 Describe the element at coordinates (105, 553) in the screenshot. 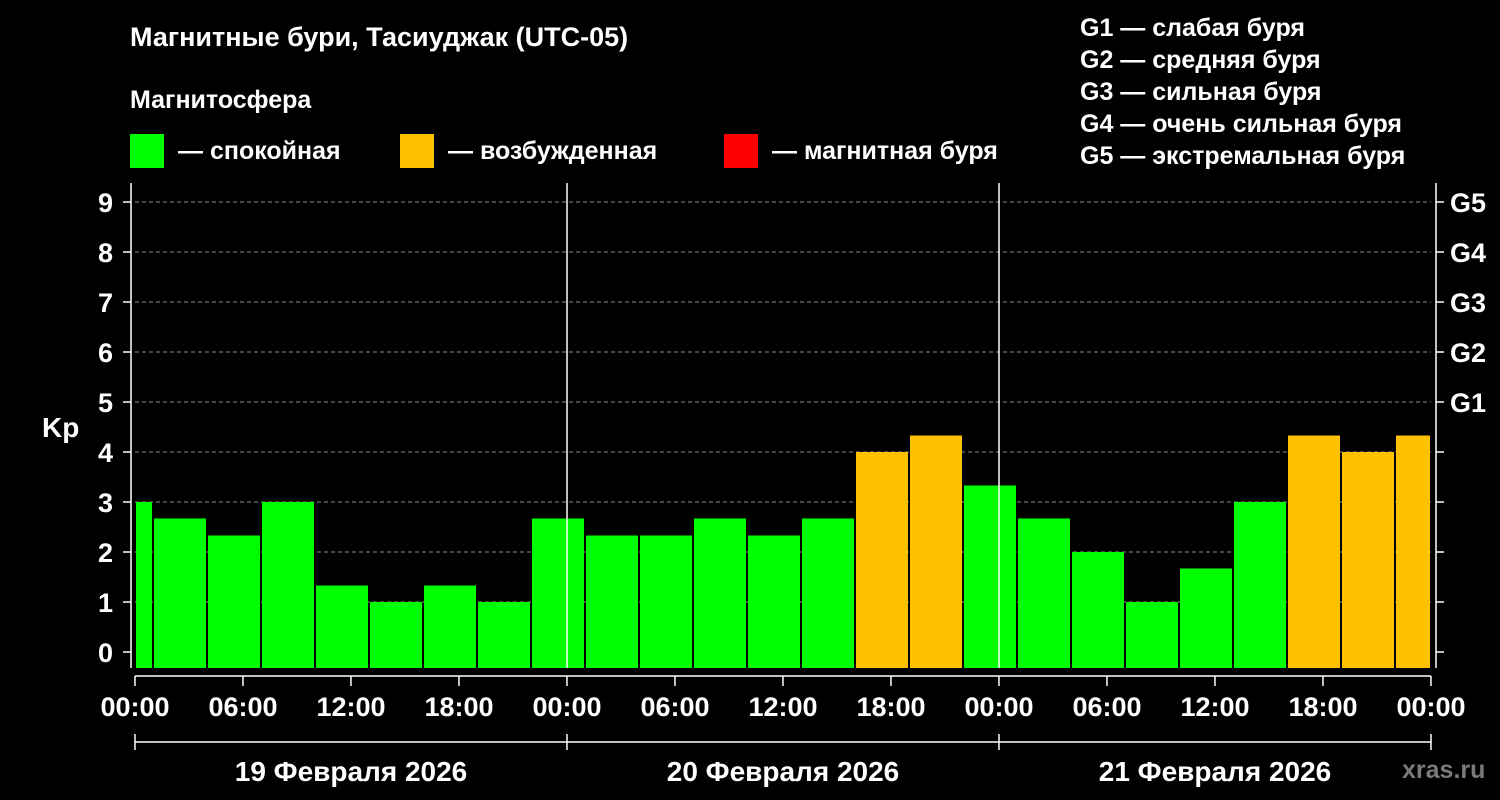

I see `y-tick-label: 2` at that location.